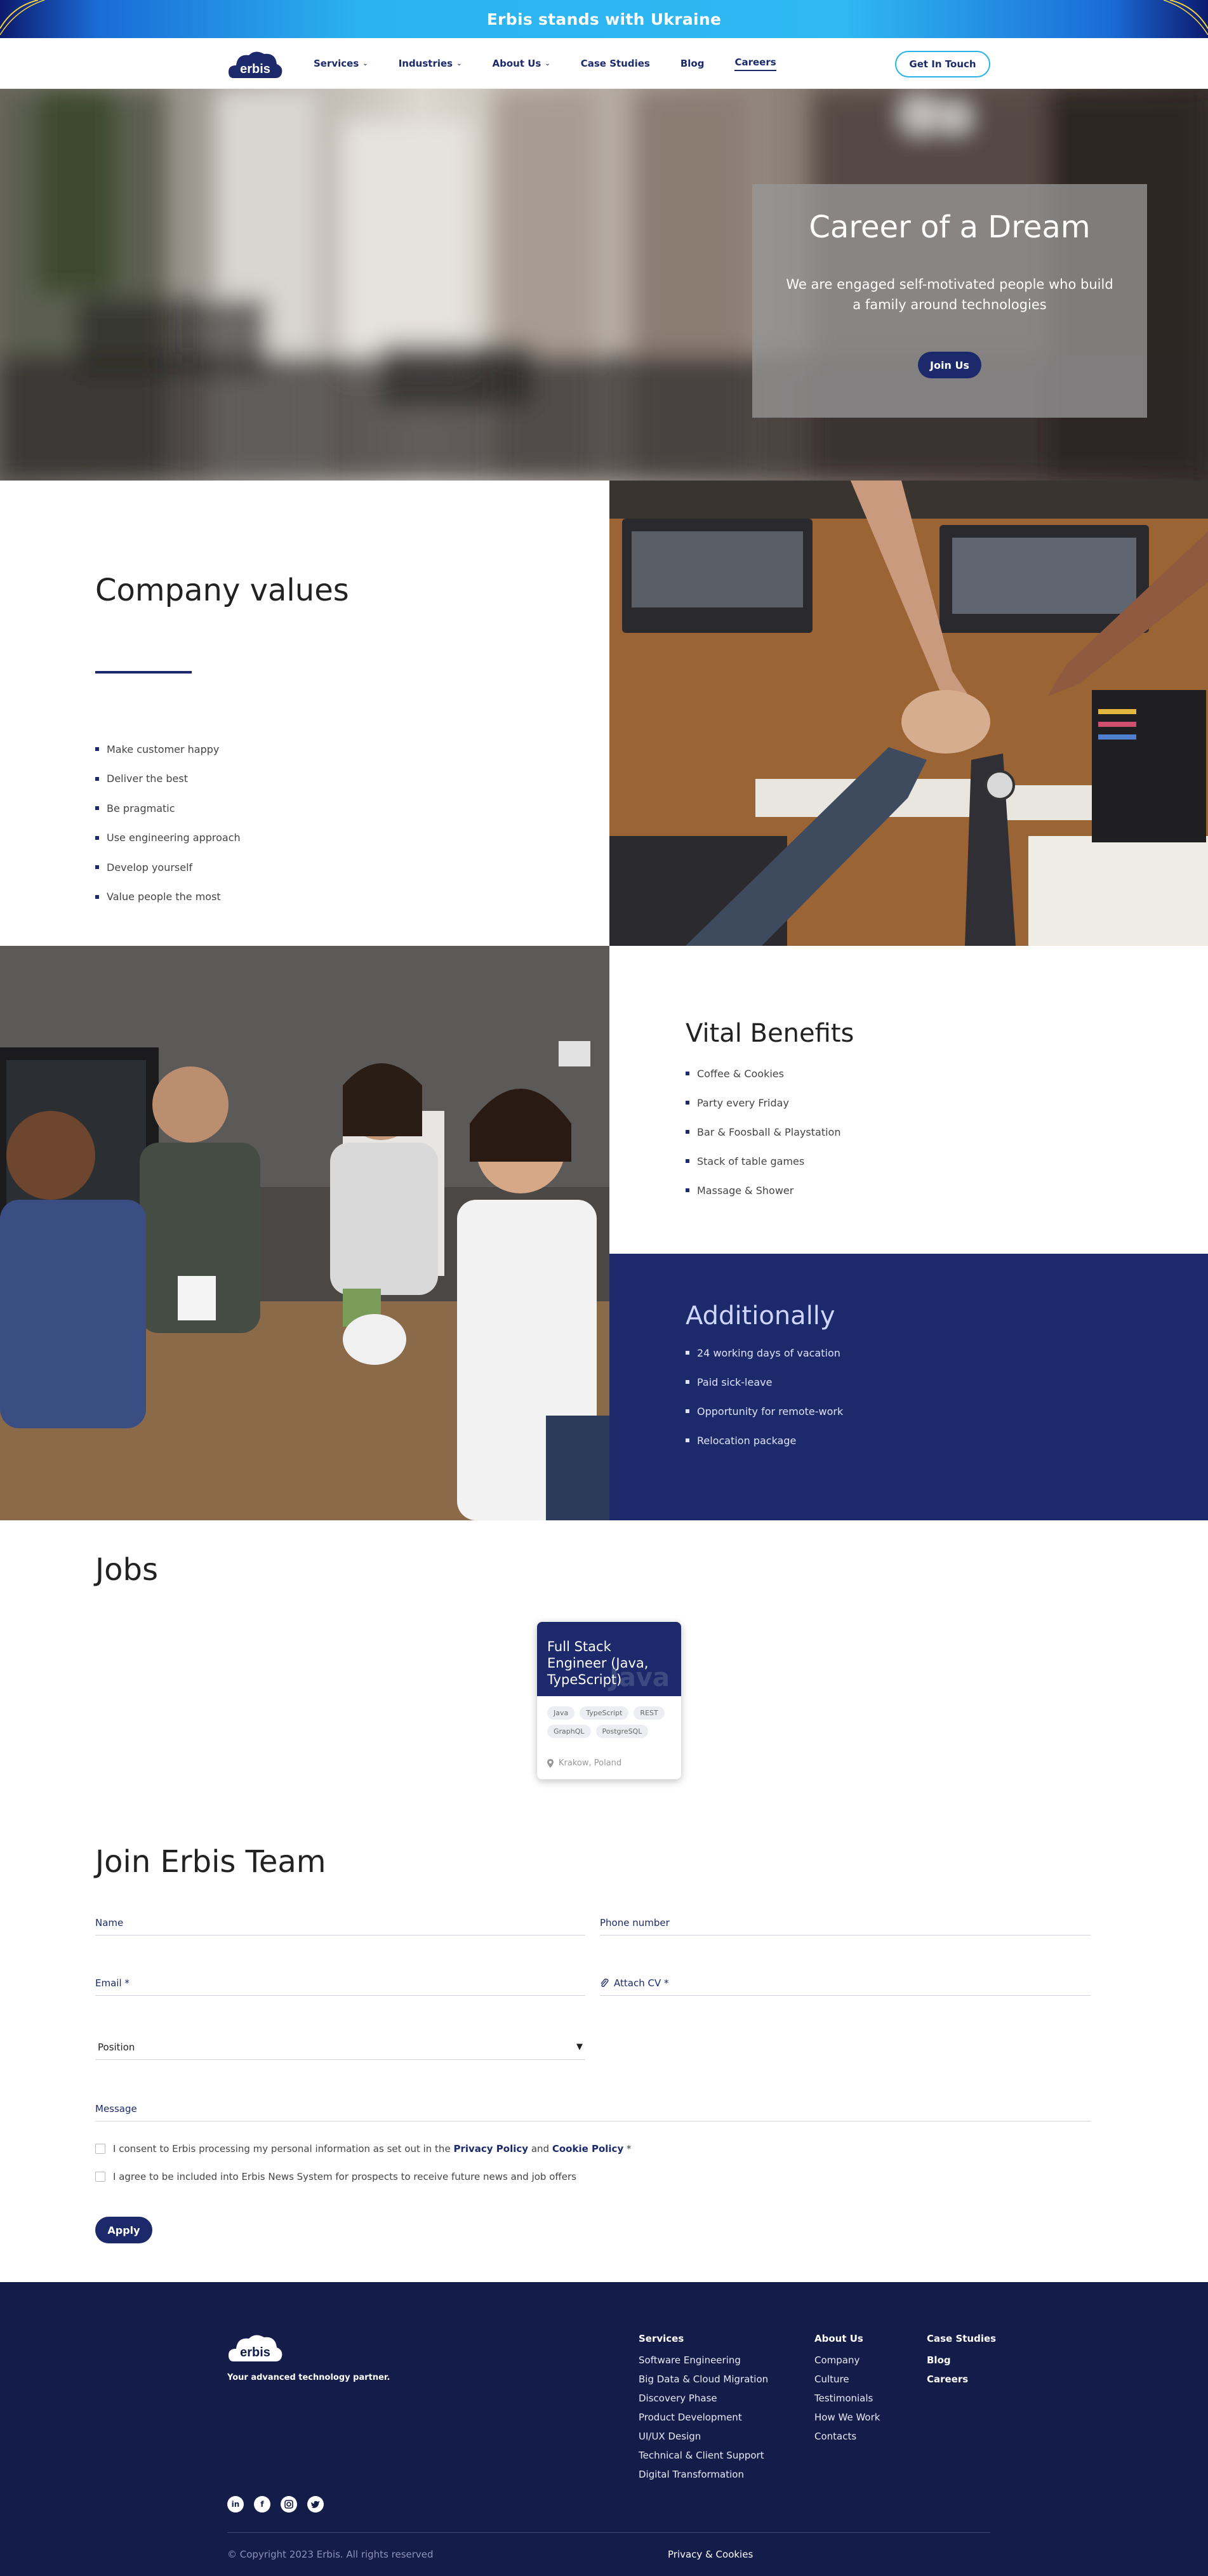 The height and width of the screenshot is (2576, 1208). Describe the element at coordinates (315, 2504) in the screenshot. I see `twitter-icon` at that location.